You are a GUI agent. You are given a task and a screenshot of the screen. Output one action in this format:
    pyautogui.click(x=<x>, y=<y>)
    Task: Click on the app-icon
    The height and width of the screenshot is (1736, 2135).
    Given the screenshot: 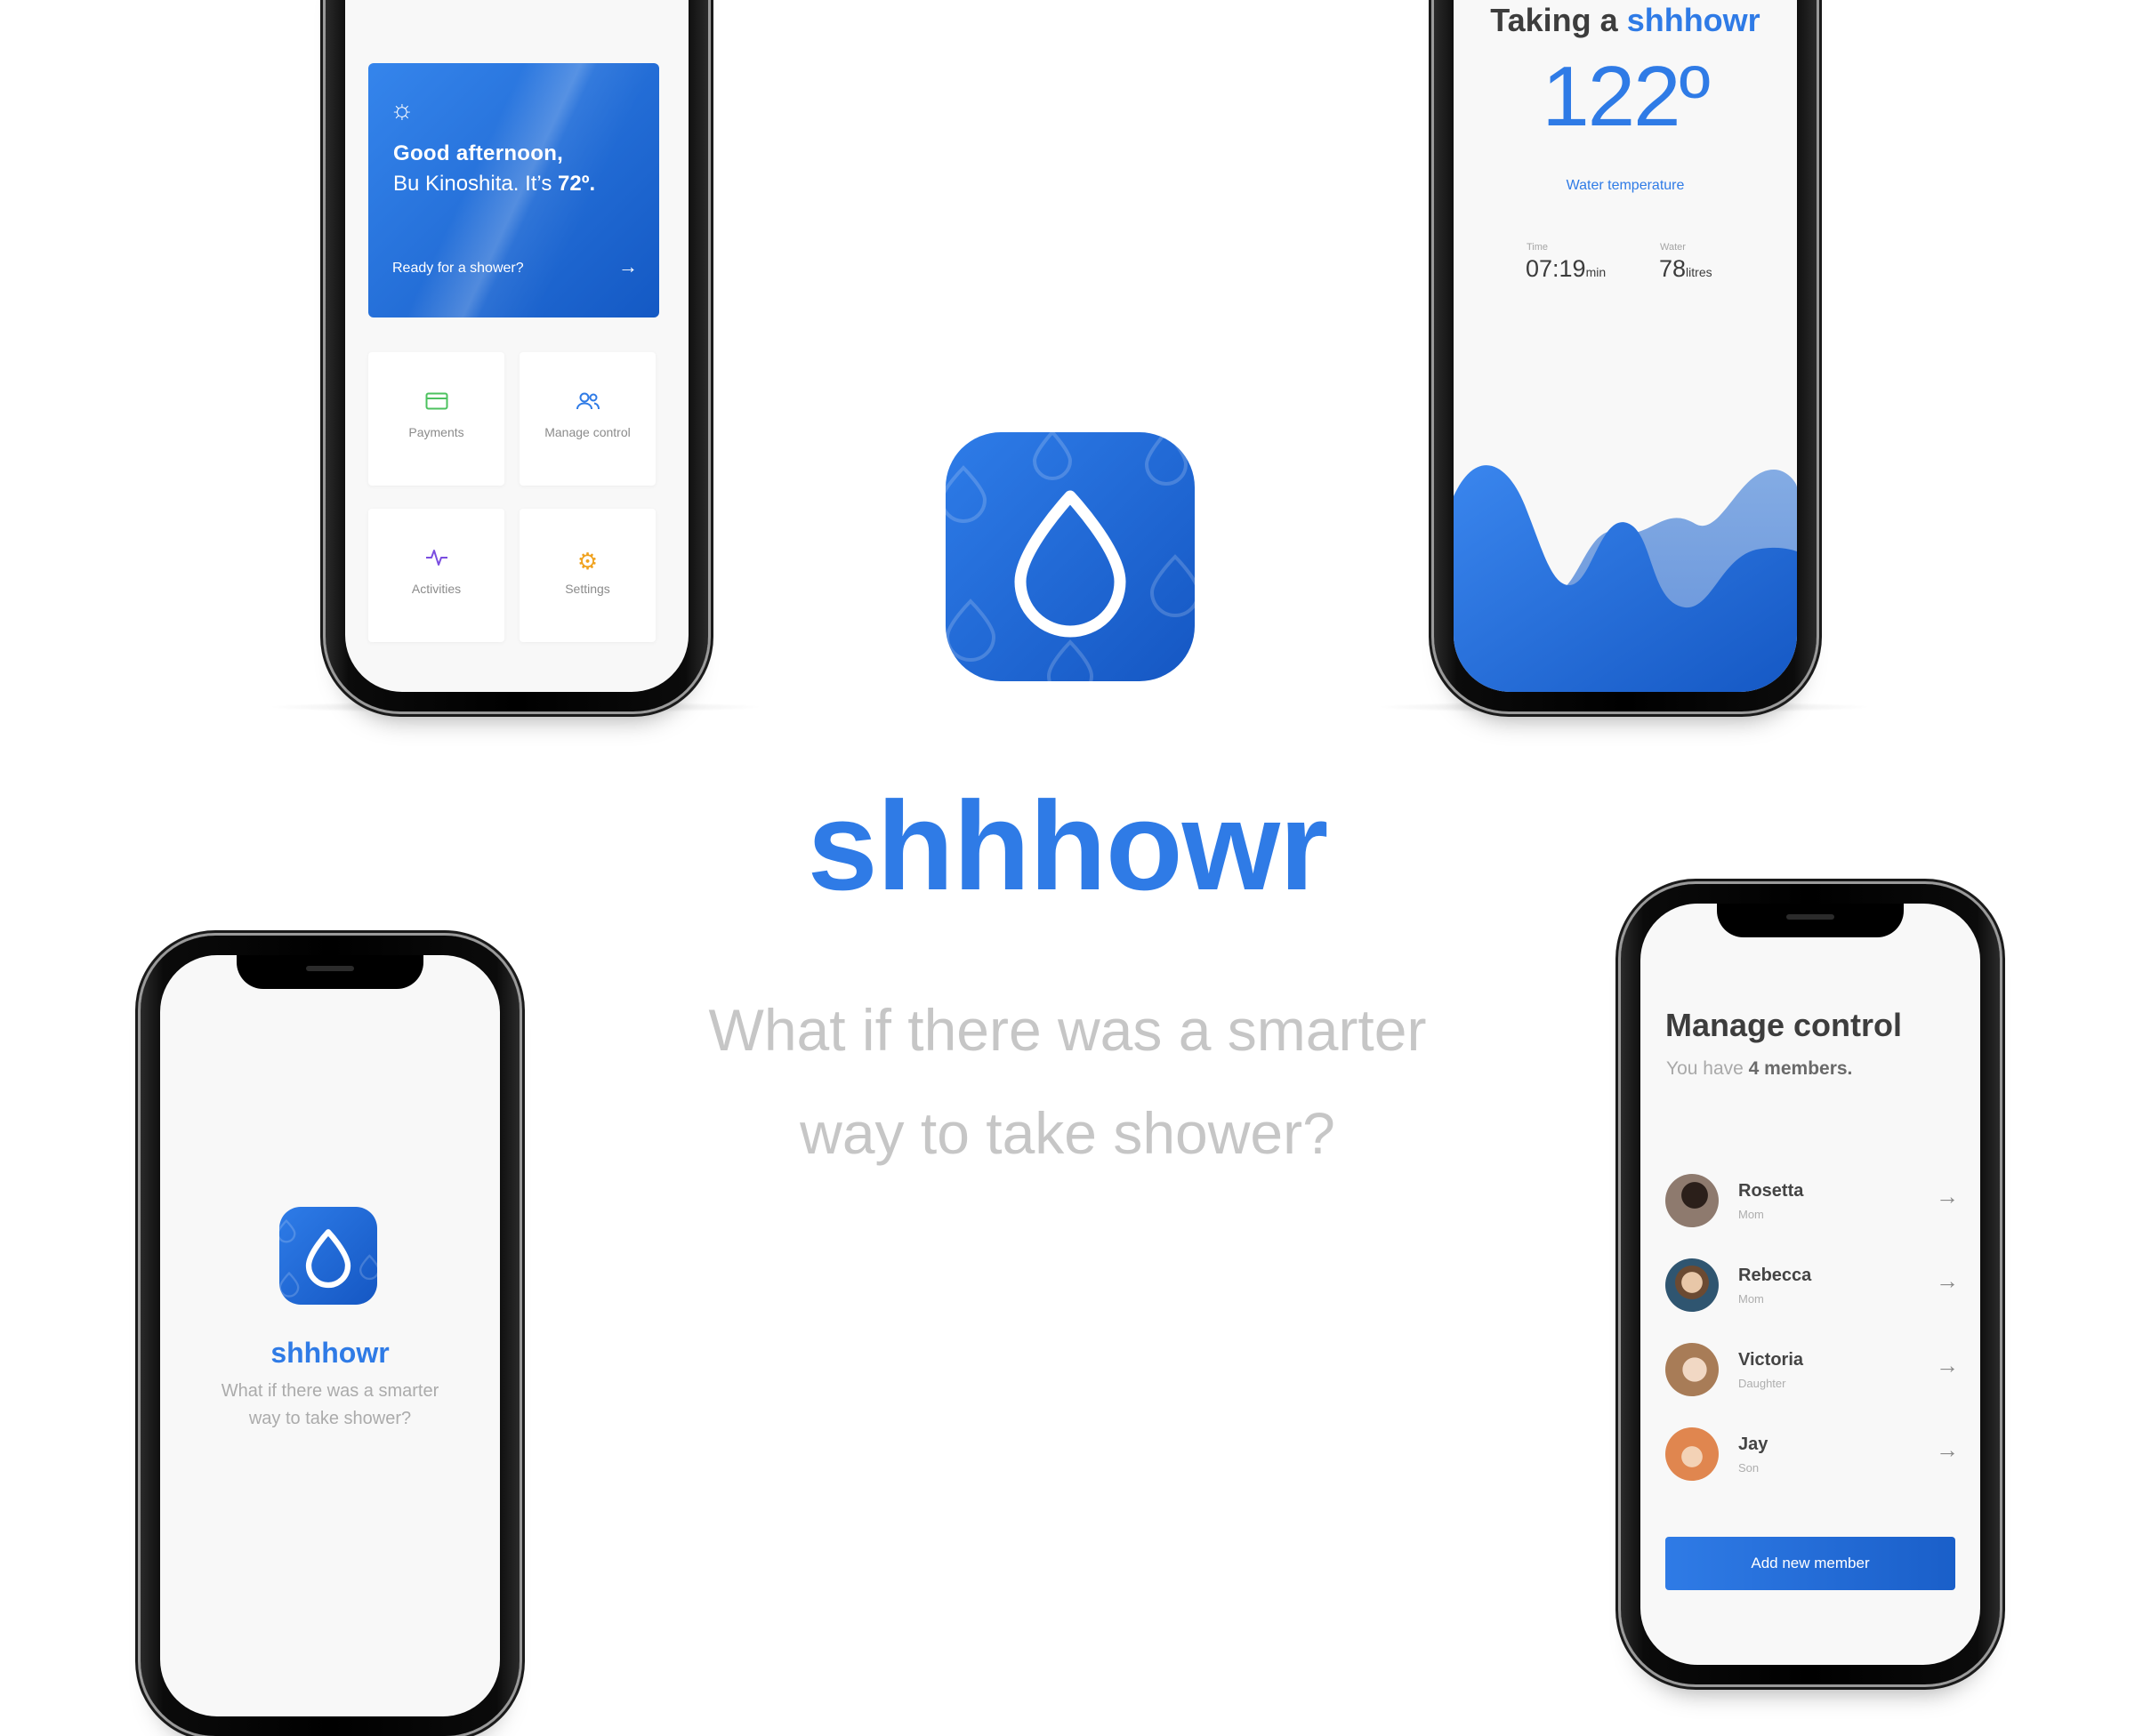 What is the action you would take?
    pyautogui.click(x=1070, y=556)
    